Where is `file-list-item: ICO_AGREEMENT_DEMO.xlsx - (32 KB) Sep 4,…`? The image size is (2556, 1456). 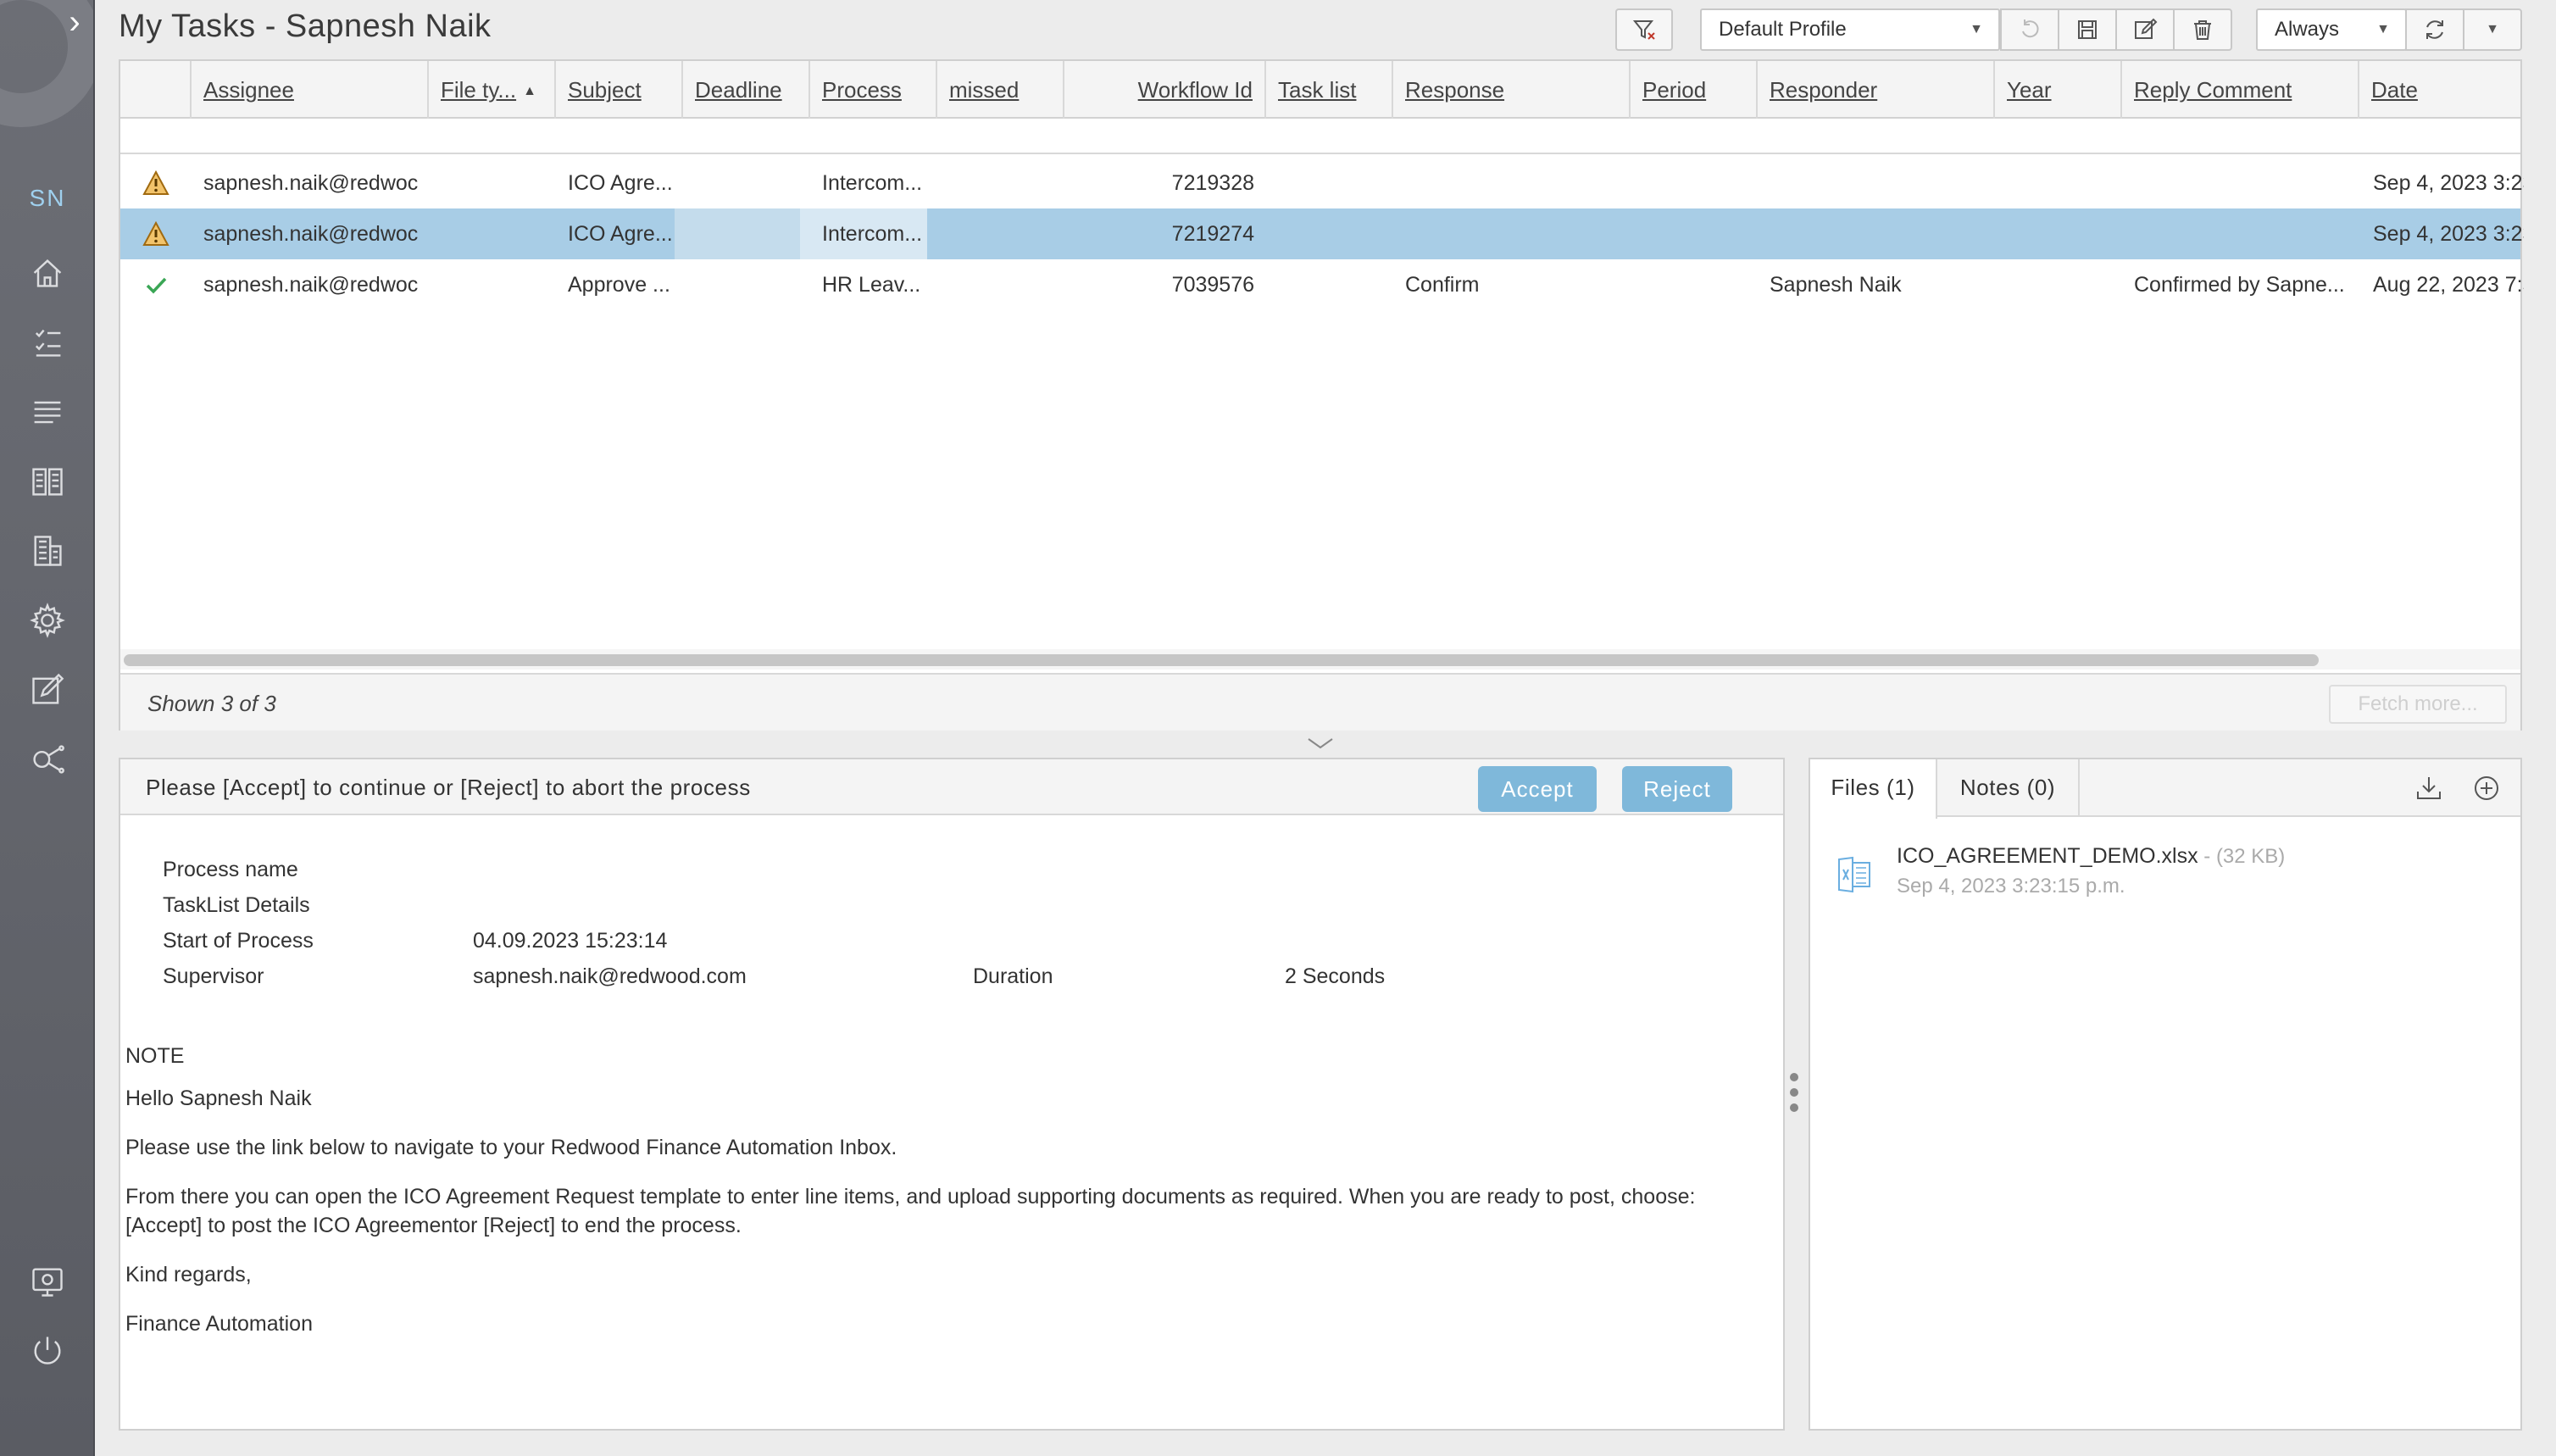 file-list-item: ICO_AGREEMENT_DEMO.xlsx - (32 KB) Sep 4,… is located at coordinates (2164, 878).